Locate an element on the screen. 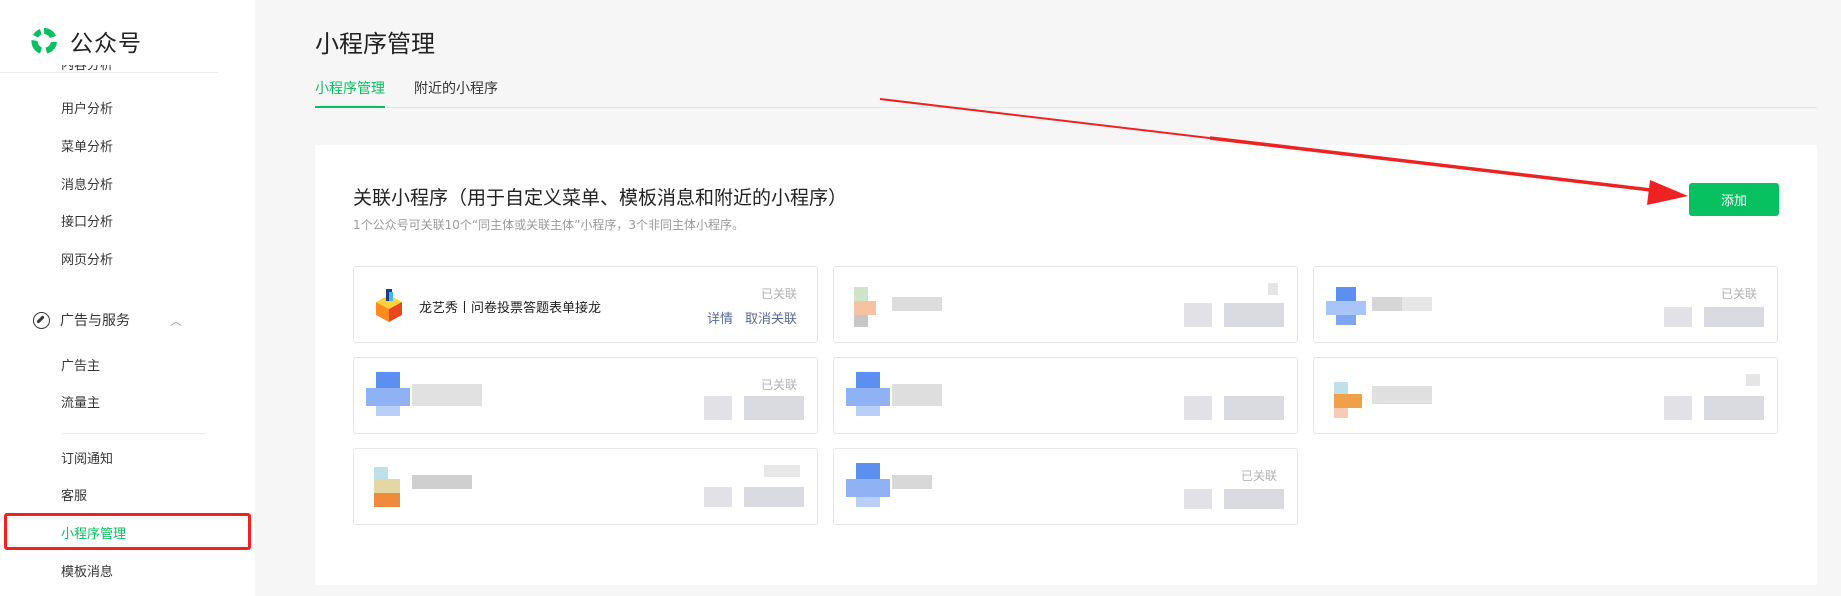 The width and height of the screenshot is (1841, 596). sidebar-item-web-analysis: 网页分析 is located at coordinates (87, 261).